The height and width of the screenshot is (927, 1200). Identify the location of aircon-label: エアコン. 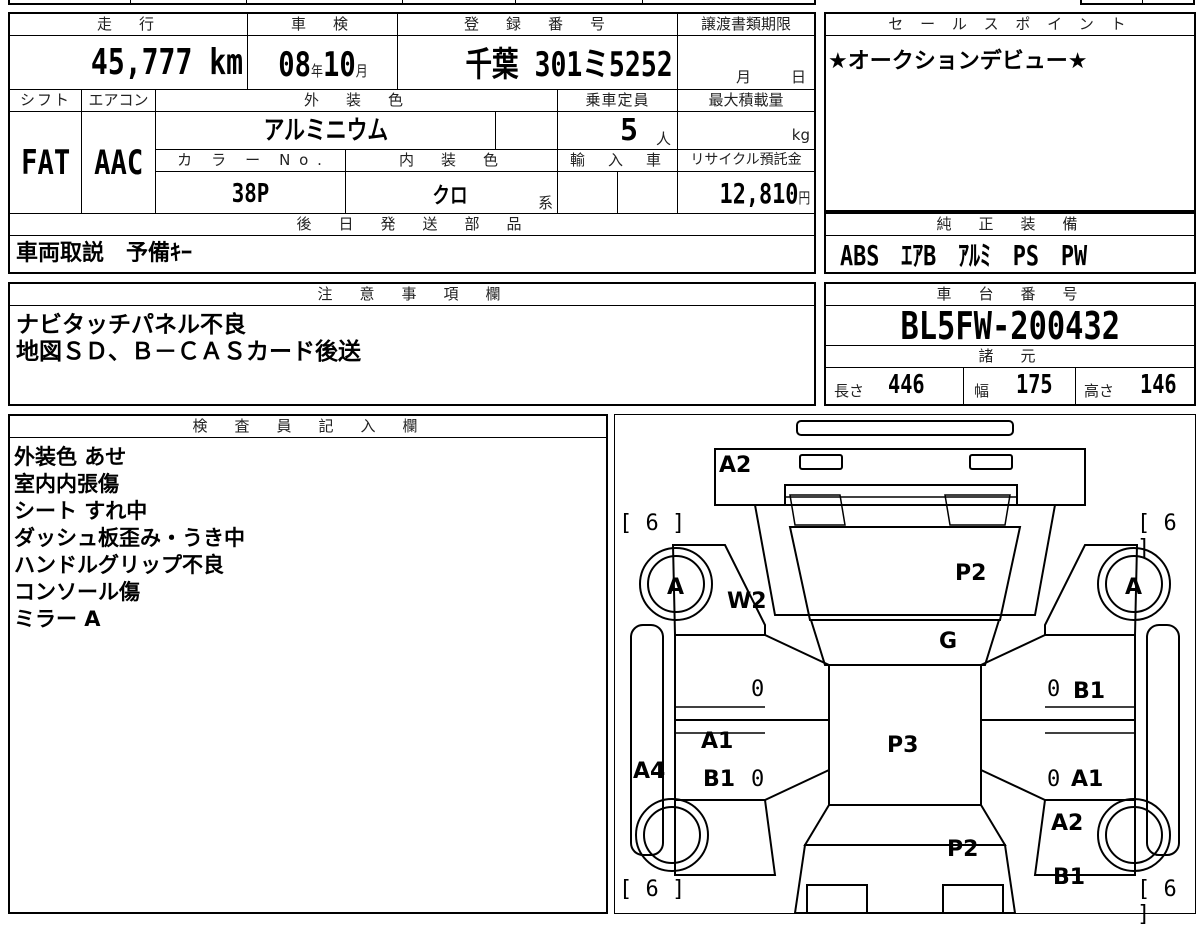
(119, 101).